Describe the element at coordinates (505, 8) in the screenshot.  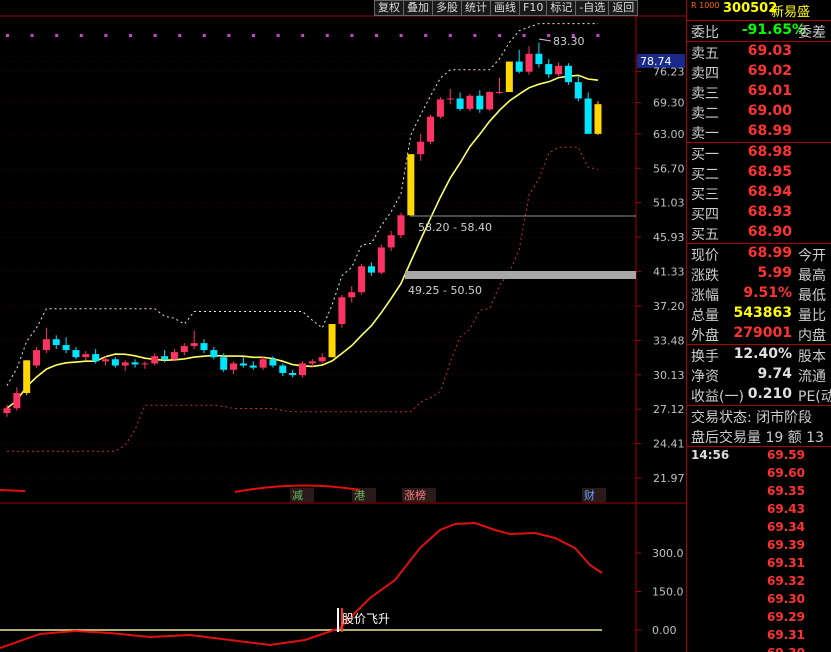
I see `toolbar-button-draw-line: 画线` at that location.